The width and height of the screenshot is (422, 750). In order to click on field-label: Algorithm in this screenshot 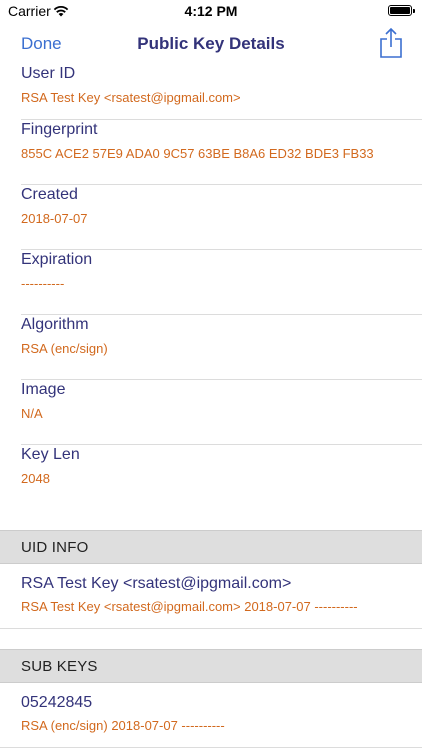, I will do `click(55, 324)`.